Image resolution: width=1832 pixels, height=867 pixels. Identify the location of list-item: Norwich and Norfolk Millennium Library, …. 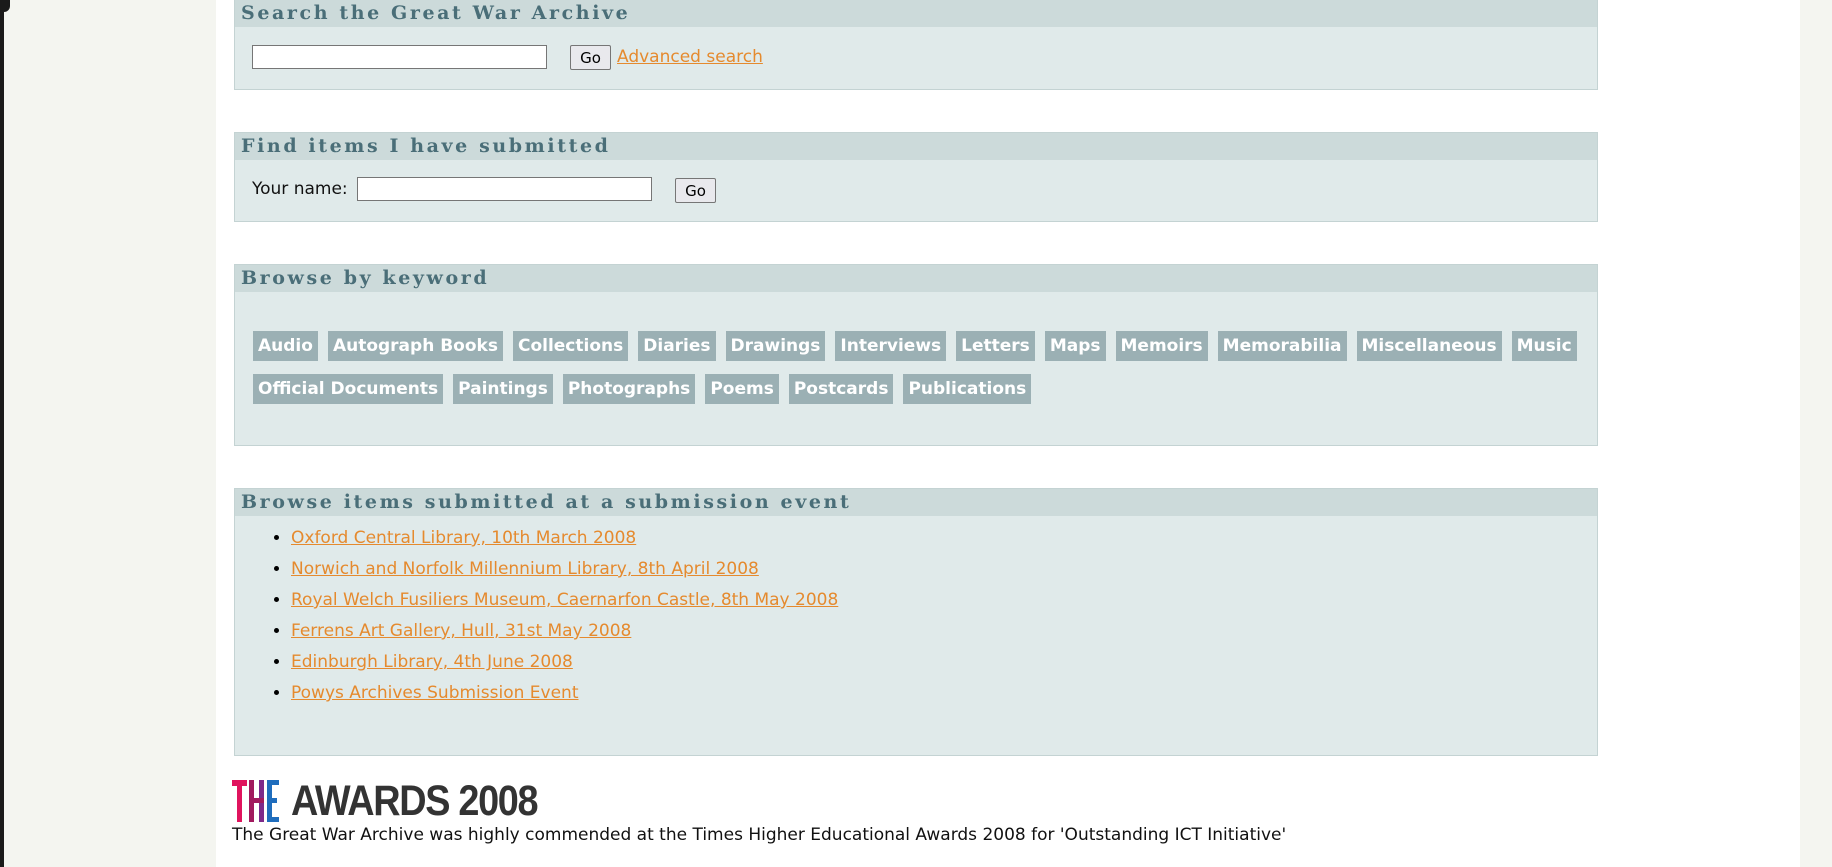
(564, 569).